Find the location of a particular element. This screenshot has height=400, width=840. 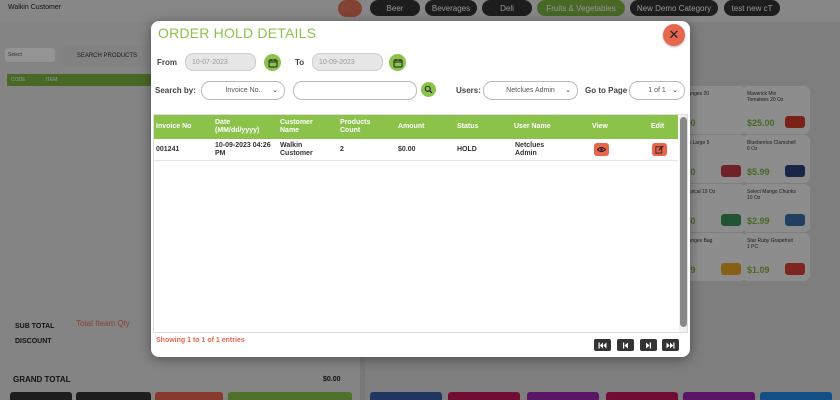

first-page-button is located at coordinates (602, 345).